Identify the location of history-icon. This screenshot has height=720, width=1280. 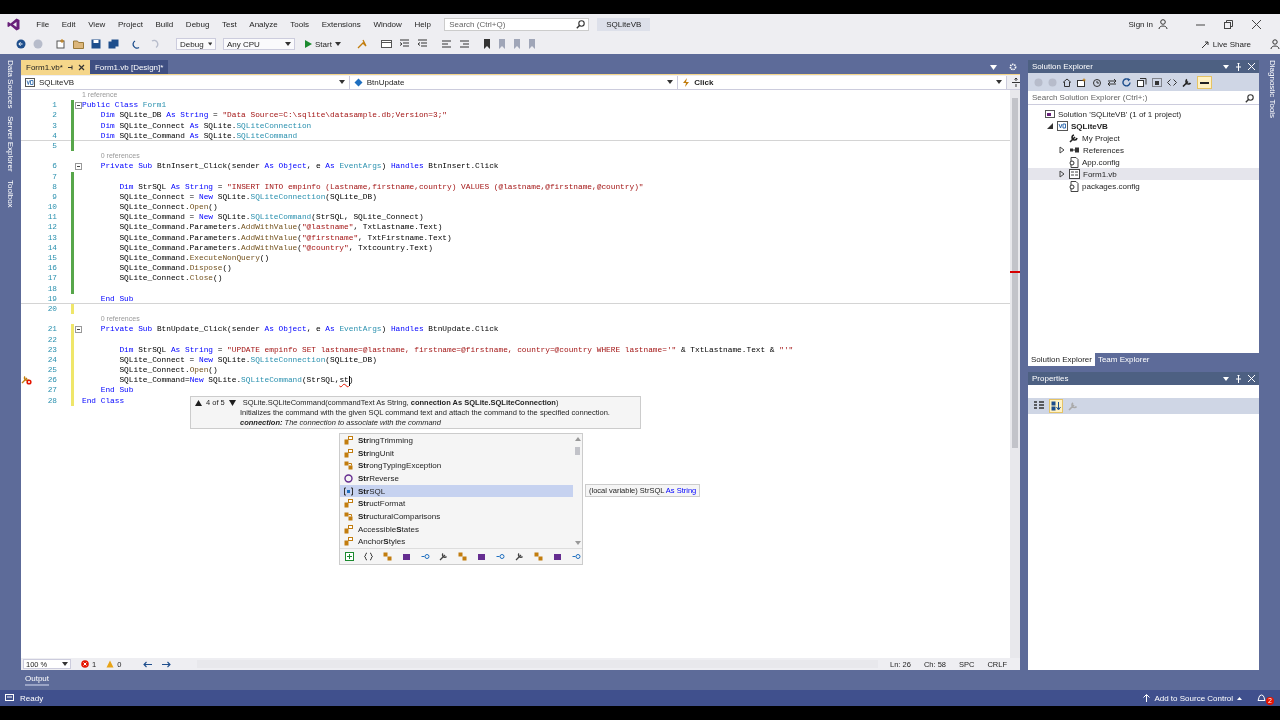
(1097, 82).